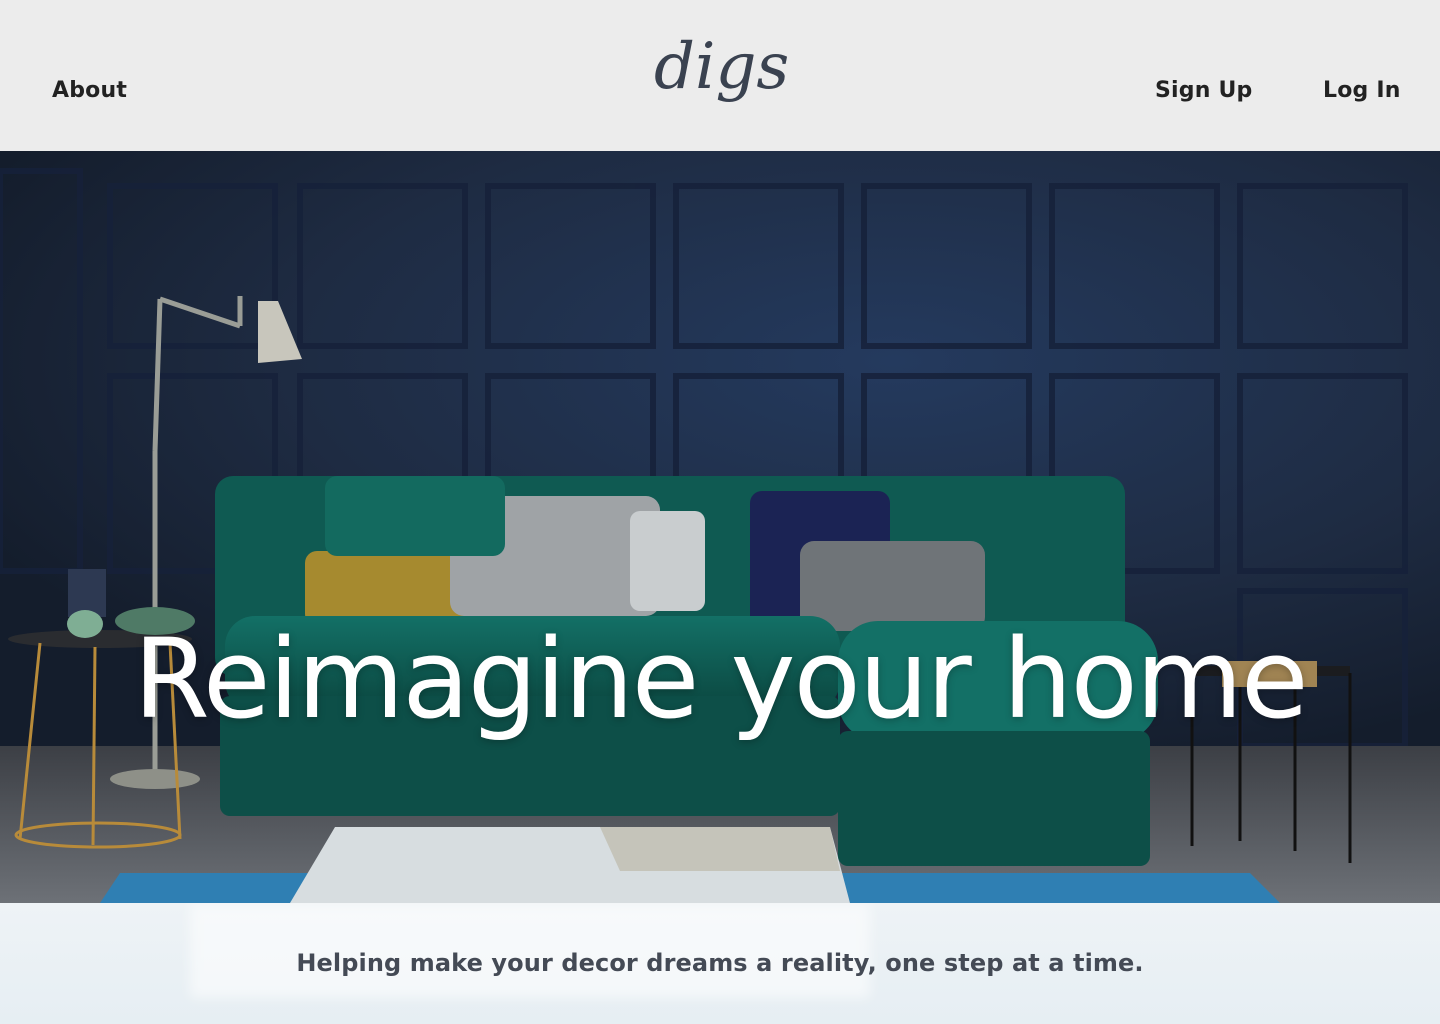  I want to click on nav-about-link: About, so click(89, 90).